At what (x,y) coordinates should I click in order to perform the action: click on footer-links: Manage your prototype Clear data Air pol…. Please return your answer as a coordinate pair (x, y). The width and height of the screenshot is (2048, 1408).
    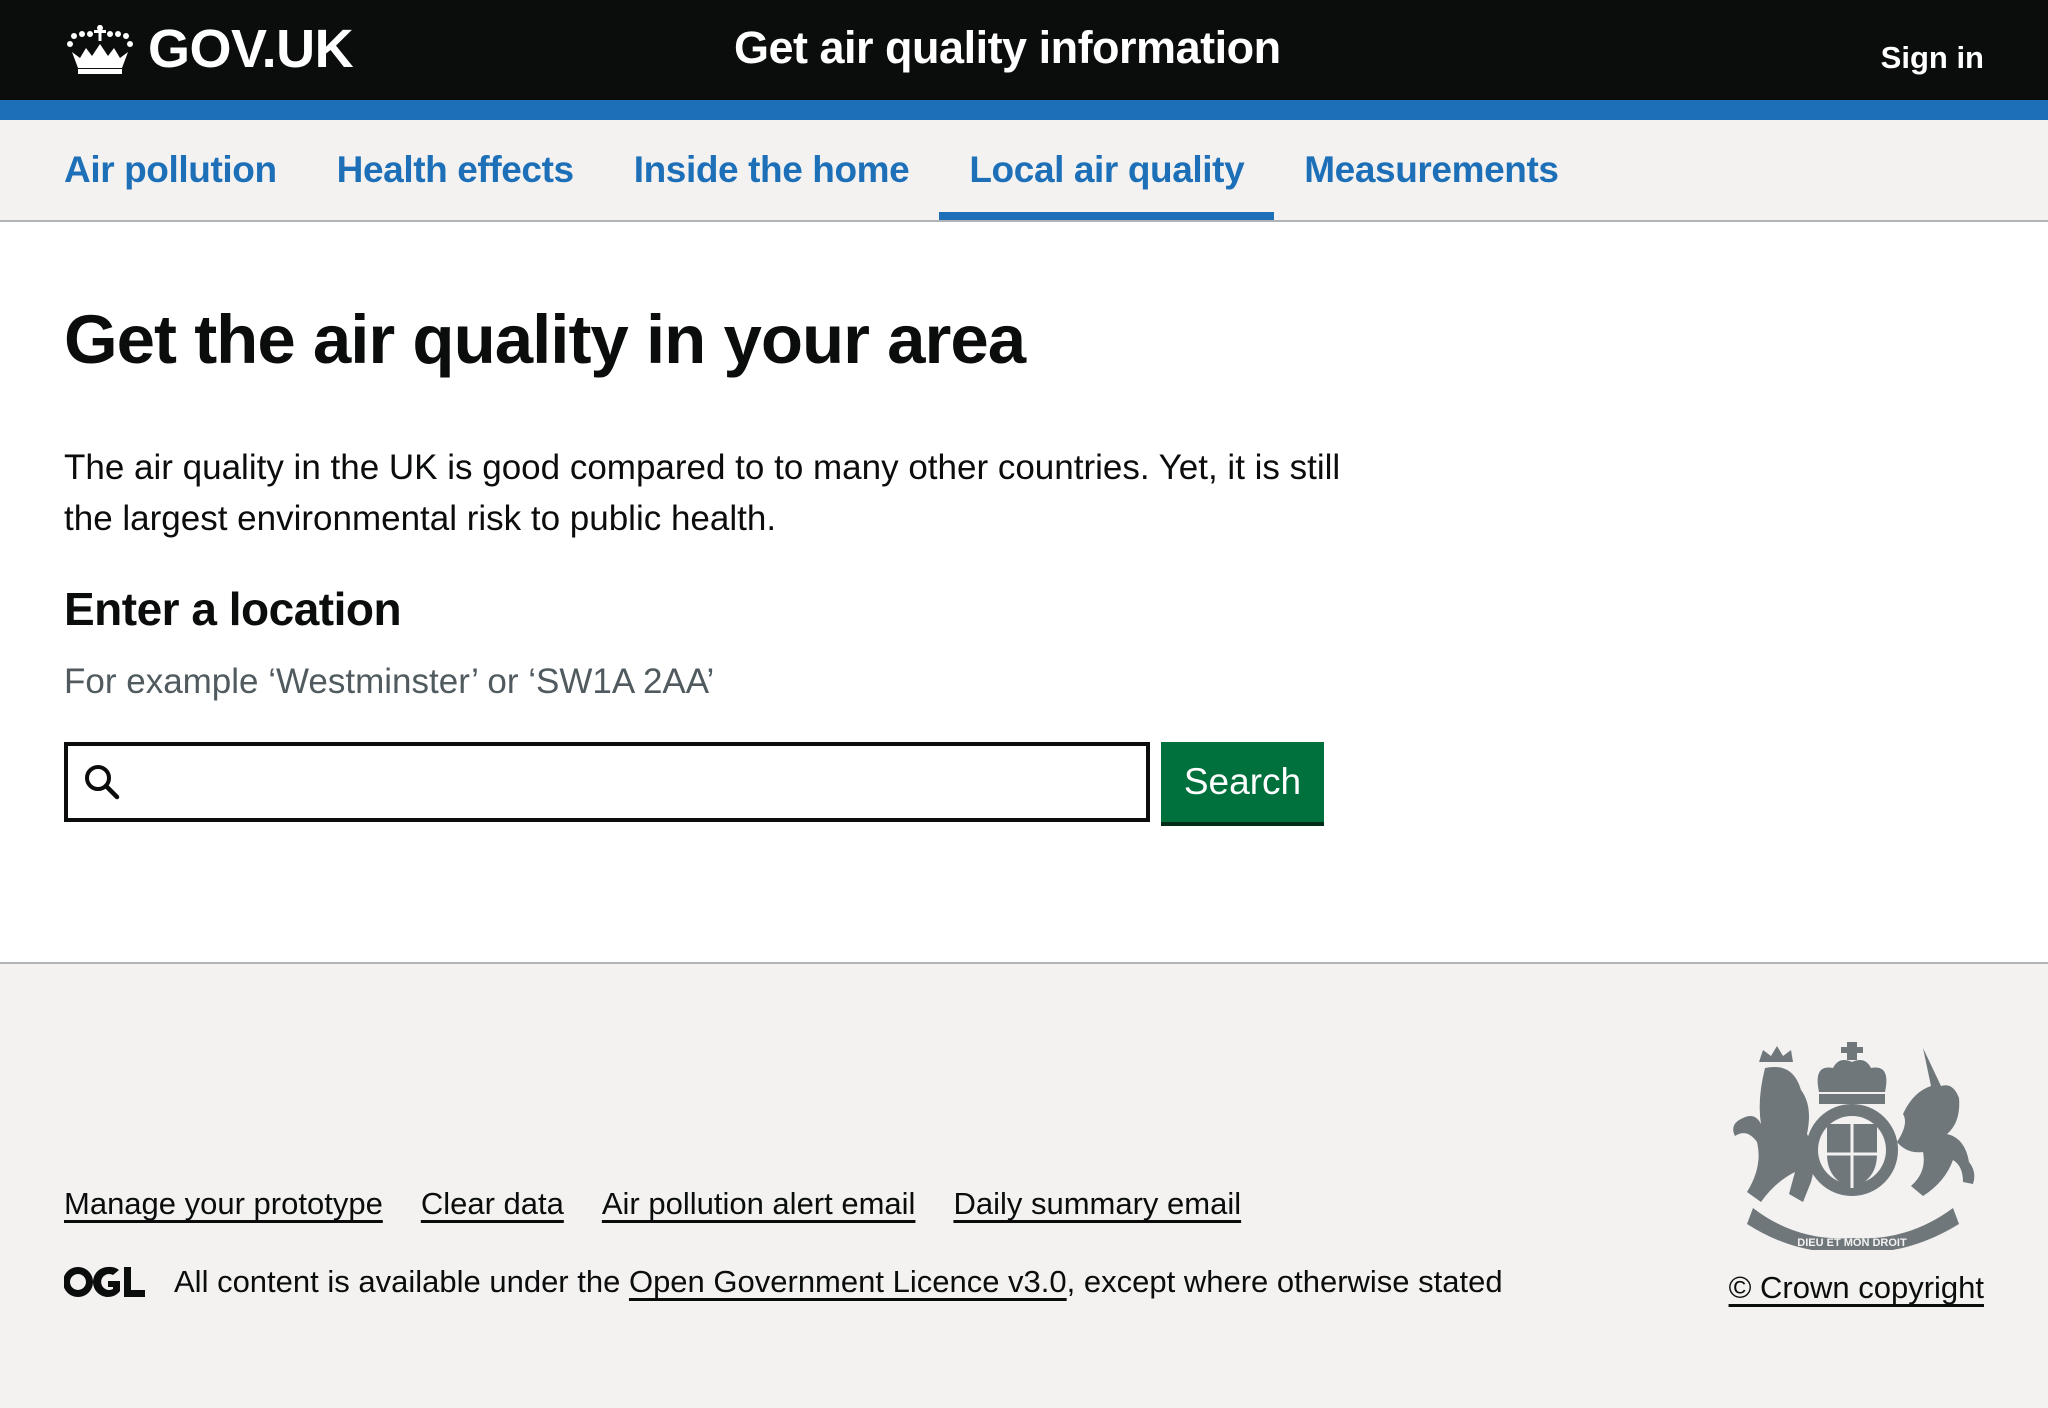
    Looking at the image, I should click on (671, 1204).